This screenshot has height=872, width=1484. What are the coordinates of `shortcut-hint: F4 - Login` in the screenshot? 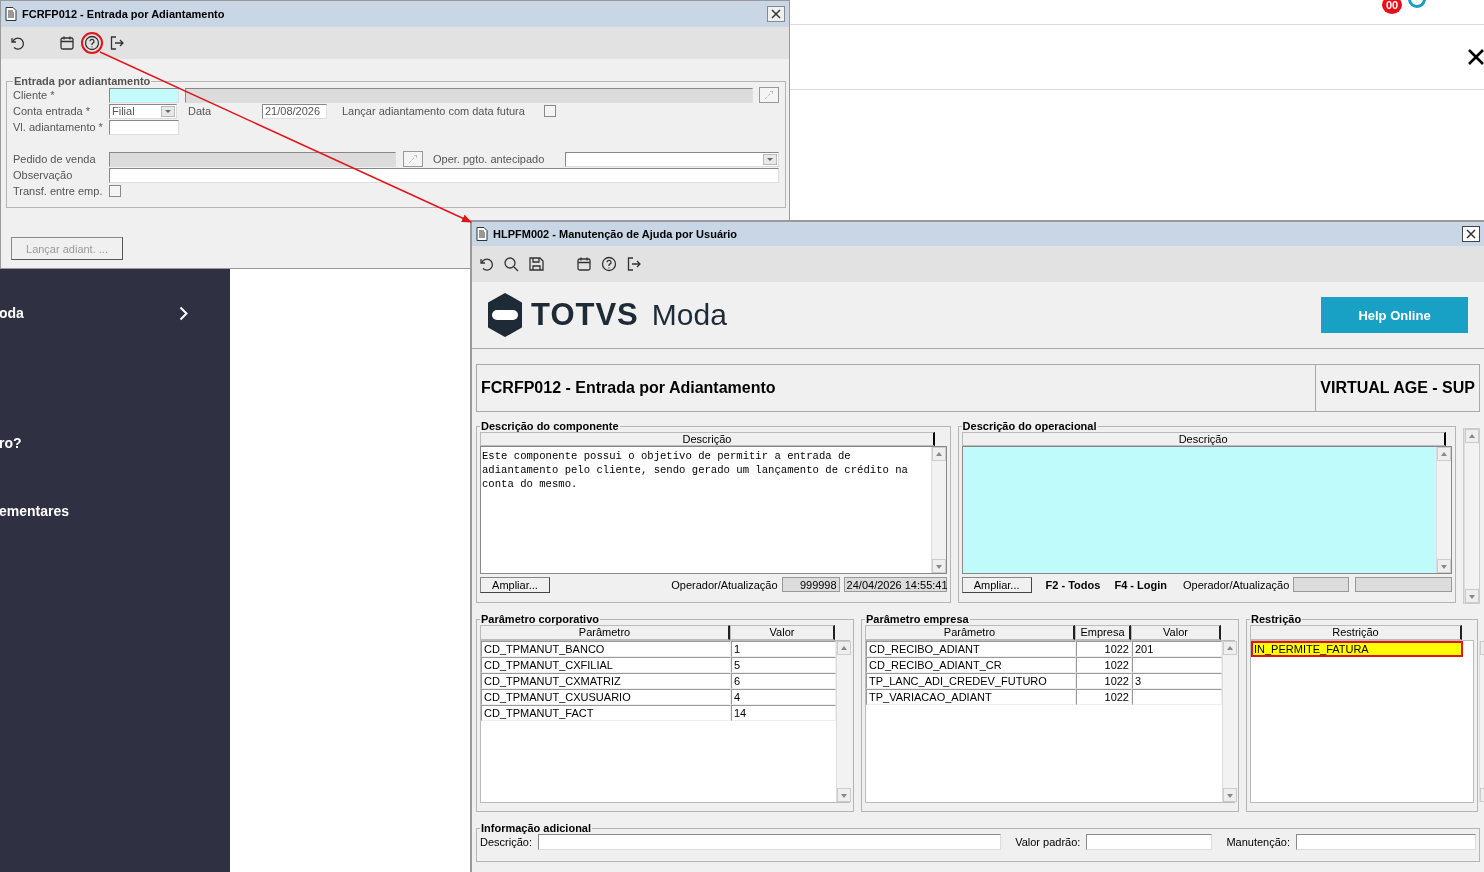 It's located at (1140, 584).